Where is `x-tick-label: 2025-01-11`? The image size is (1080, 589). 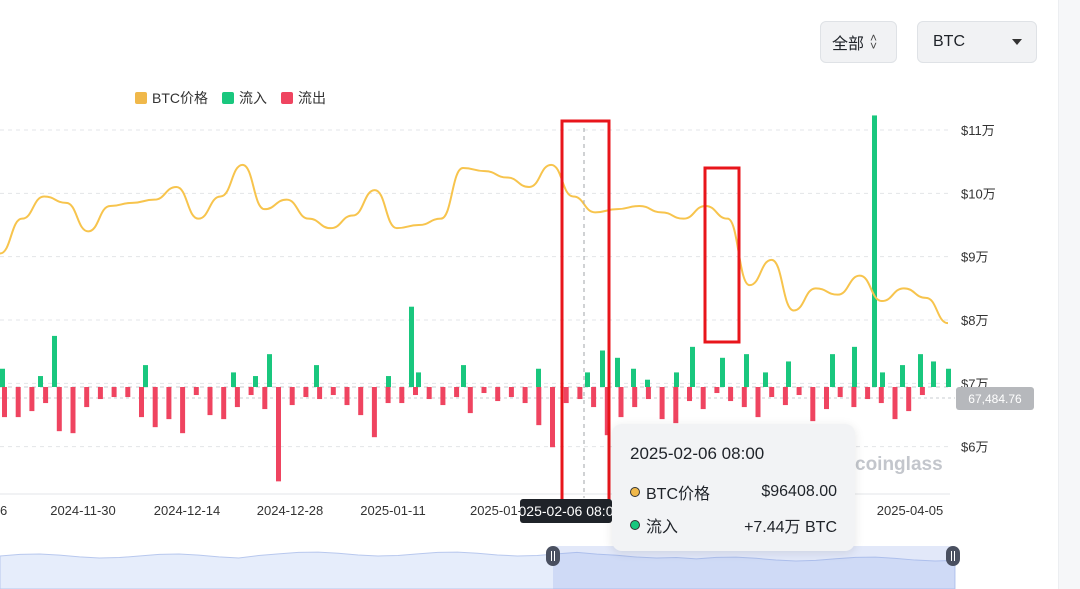 x-tick-label: 2025-01-11 is located at coordinates (393, 510).